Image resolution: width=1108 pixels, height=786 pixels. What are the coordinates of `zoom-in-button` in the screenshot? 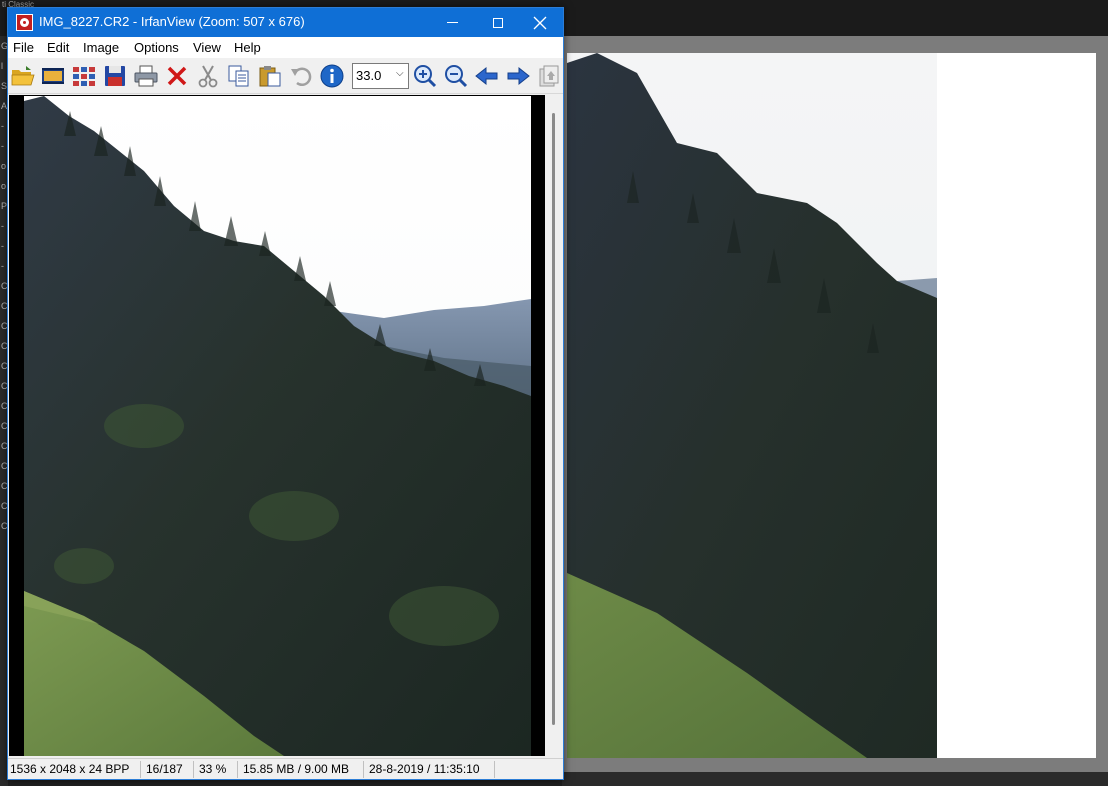 It's located at (425, 76).